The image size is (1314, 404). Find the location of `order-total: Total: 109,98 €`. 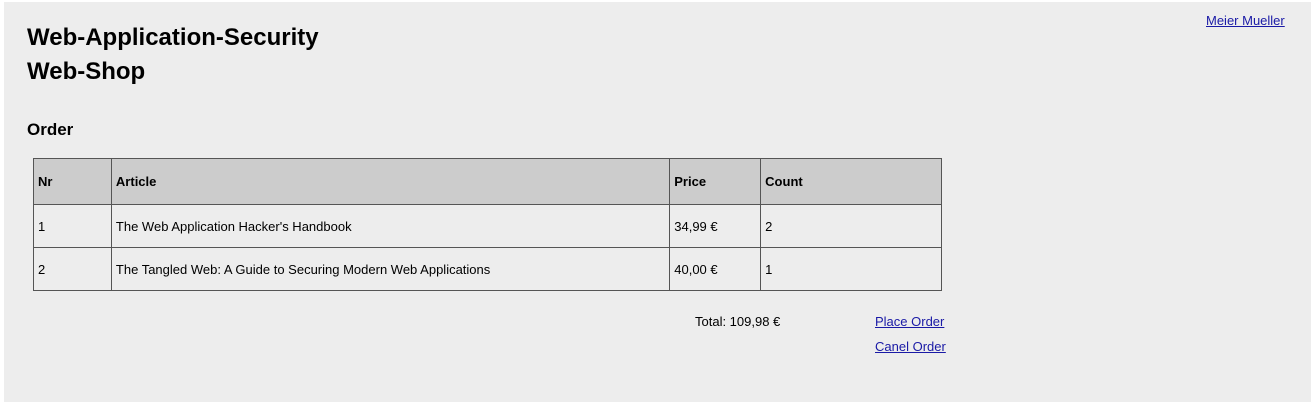

order-total: Total: 109,98 € is located at coordinates (738, 321).